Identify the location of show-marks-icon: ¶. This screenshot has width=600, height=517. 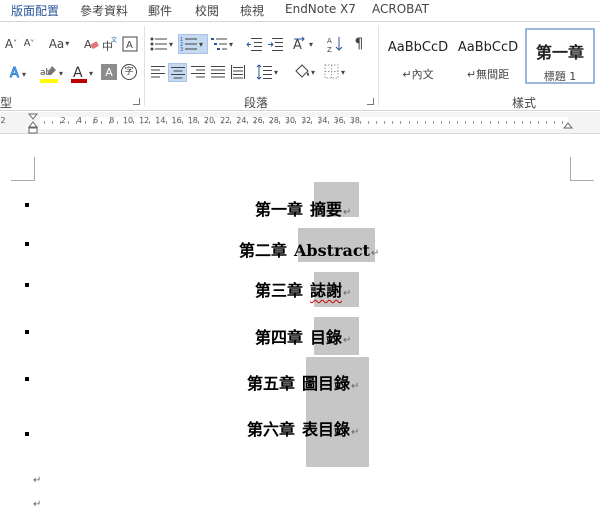
(359, 44).